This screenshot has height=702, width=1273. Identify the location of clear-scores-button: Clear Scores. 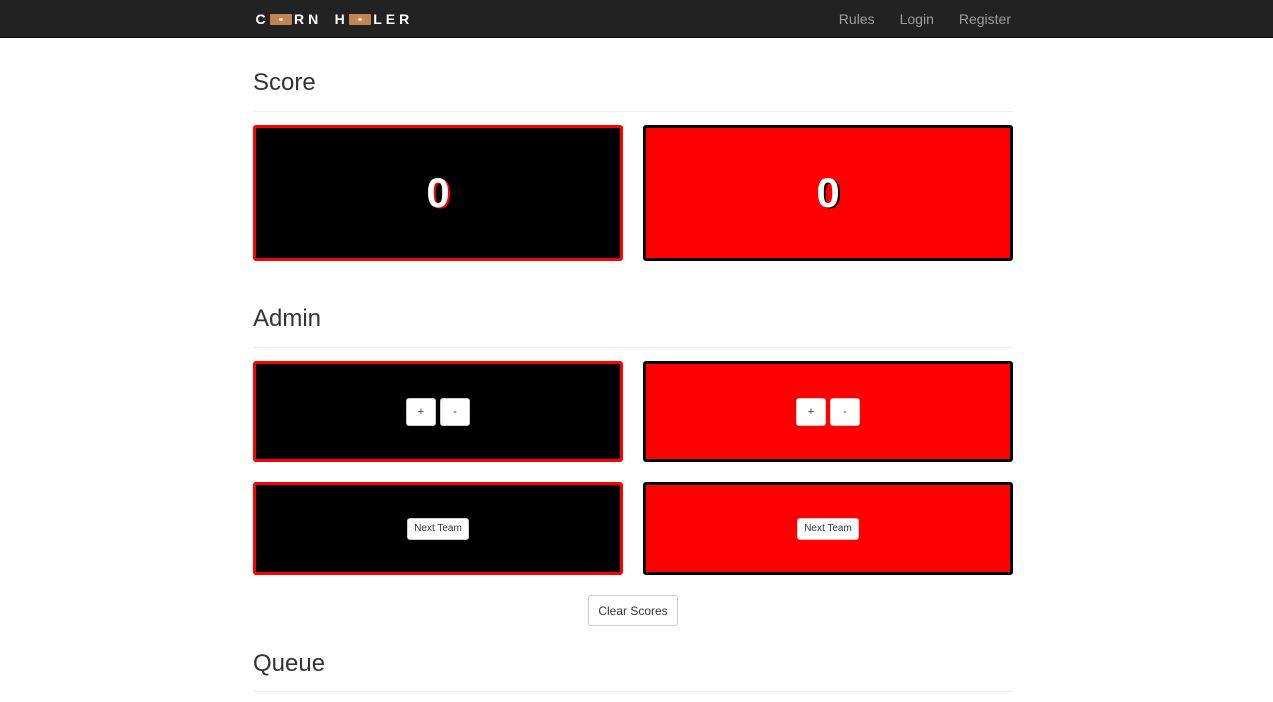
(633, 610).